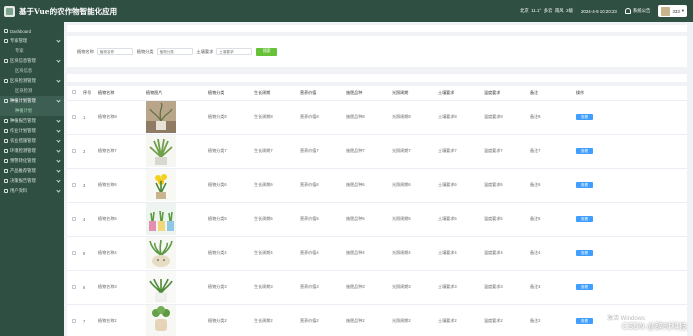 This screenshot has height=336, width=693. Describe the element at coordinates (234, 51) in the screenshot. I see `soil-input` at that location.